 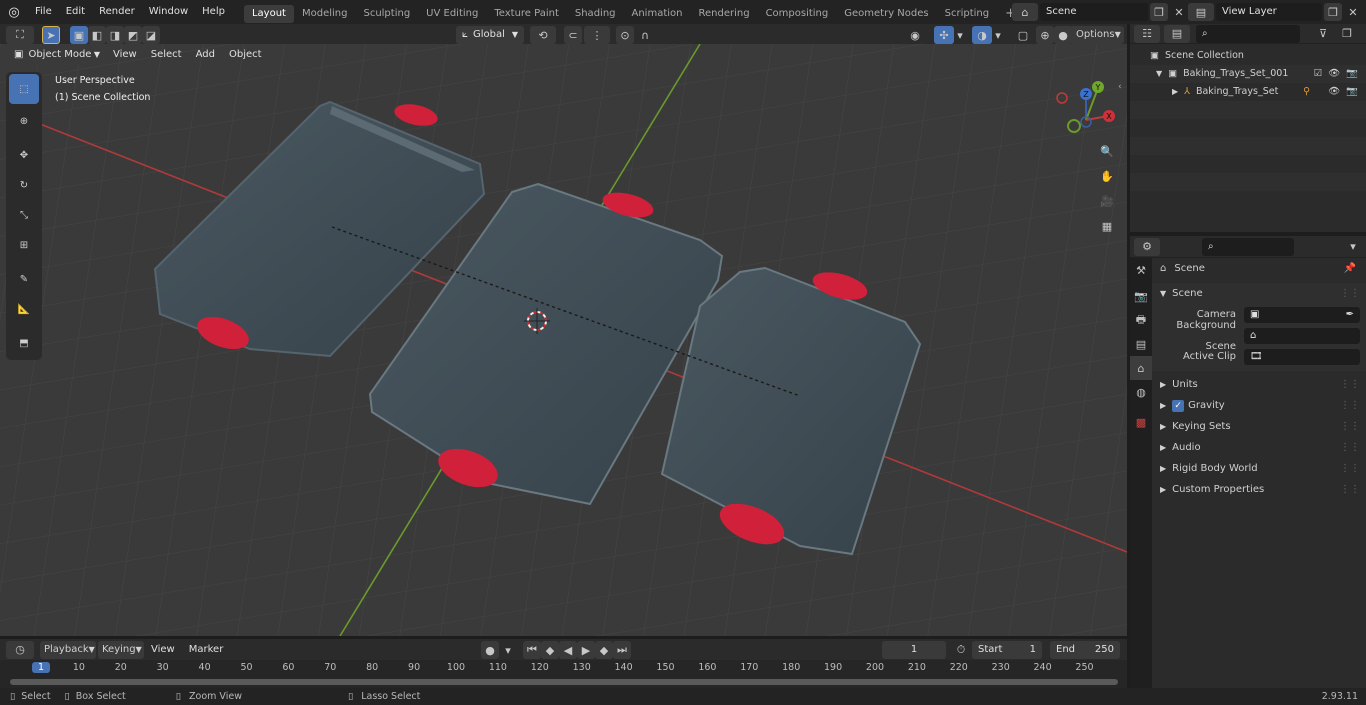 What do you see at coordinates (1107, 201) in the screenshot?
I see `camera-view-icon: 🎥` at bounding box center [1107, 201].